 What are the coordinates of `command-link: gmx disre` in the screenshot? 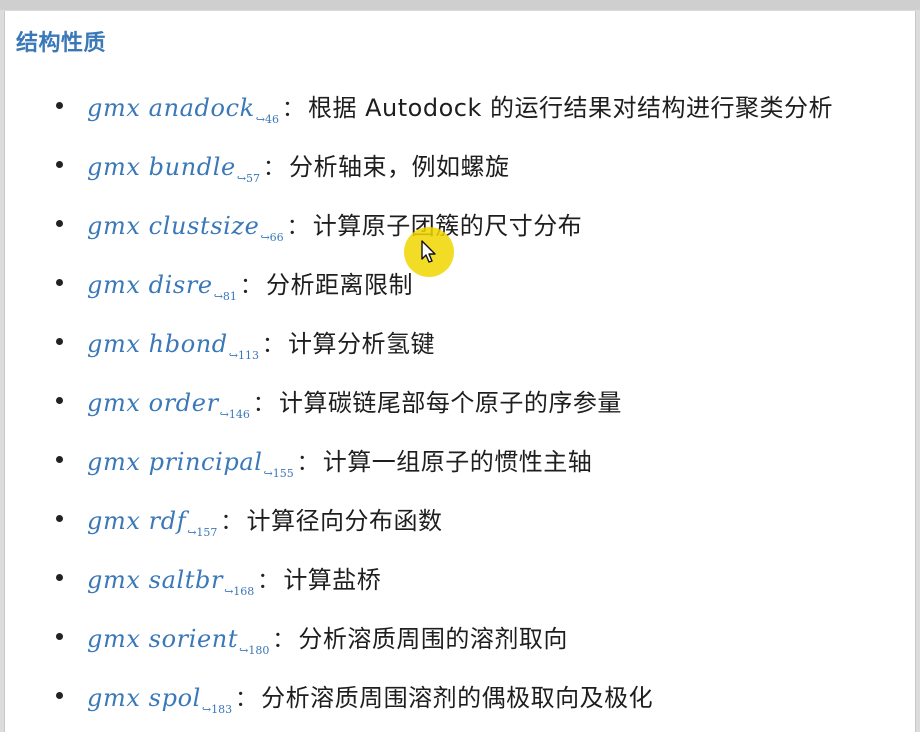 It's located at (150, 285).